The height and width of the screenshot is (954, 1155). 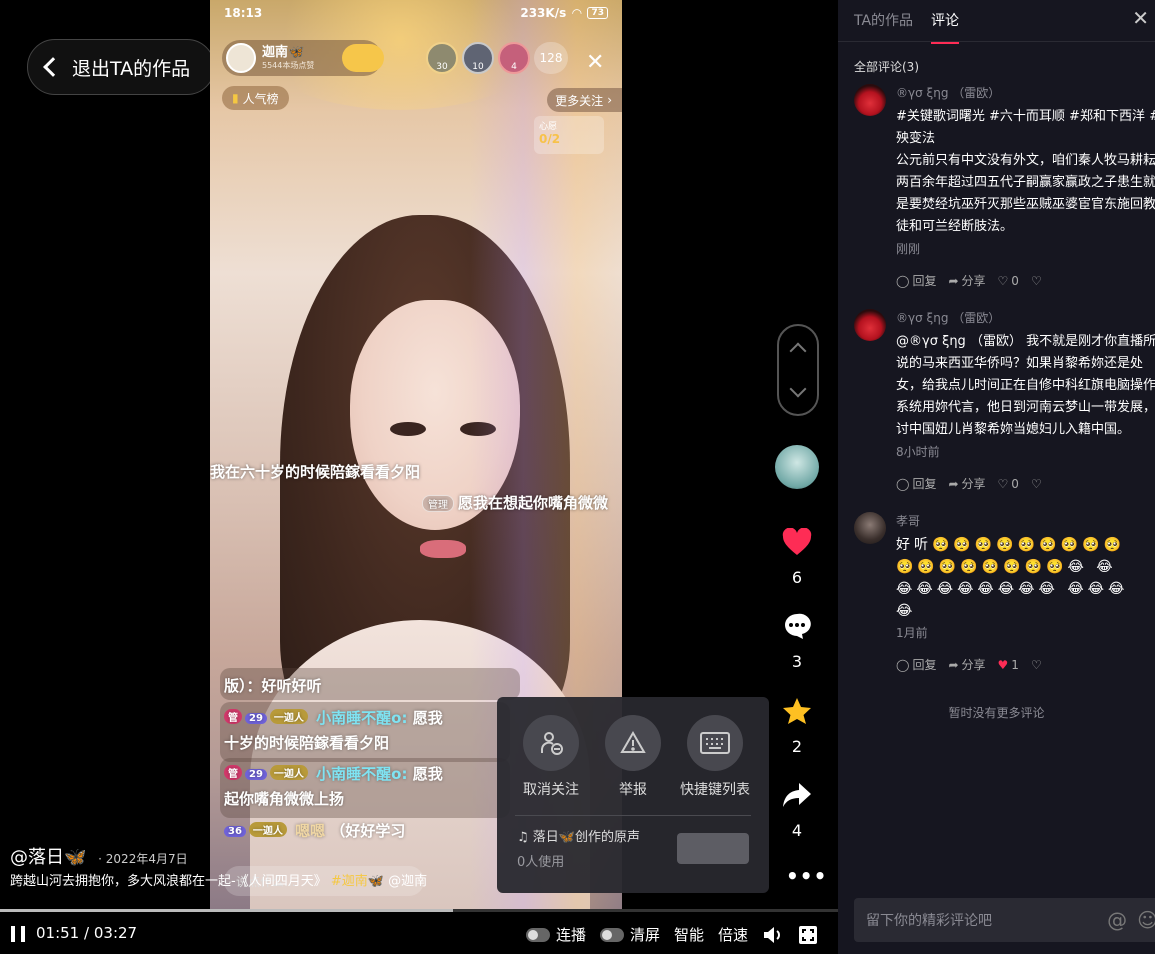 I want to click on heart-icon, so click(x=797, y=541).